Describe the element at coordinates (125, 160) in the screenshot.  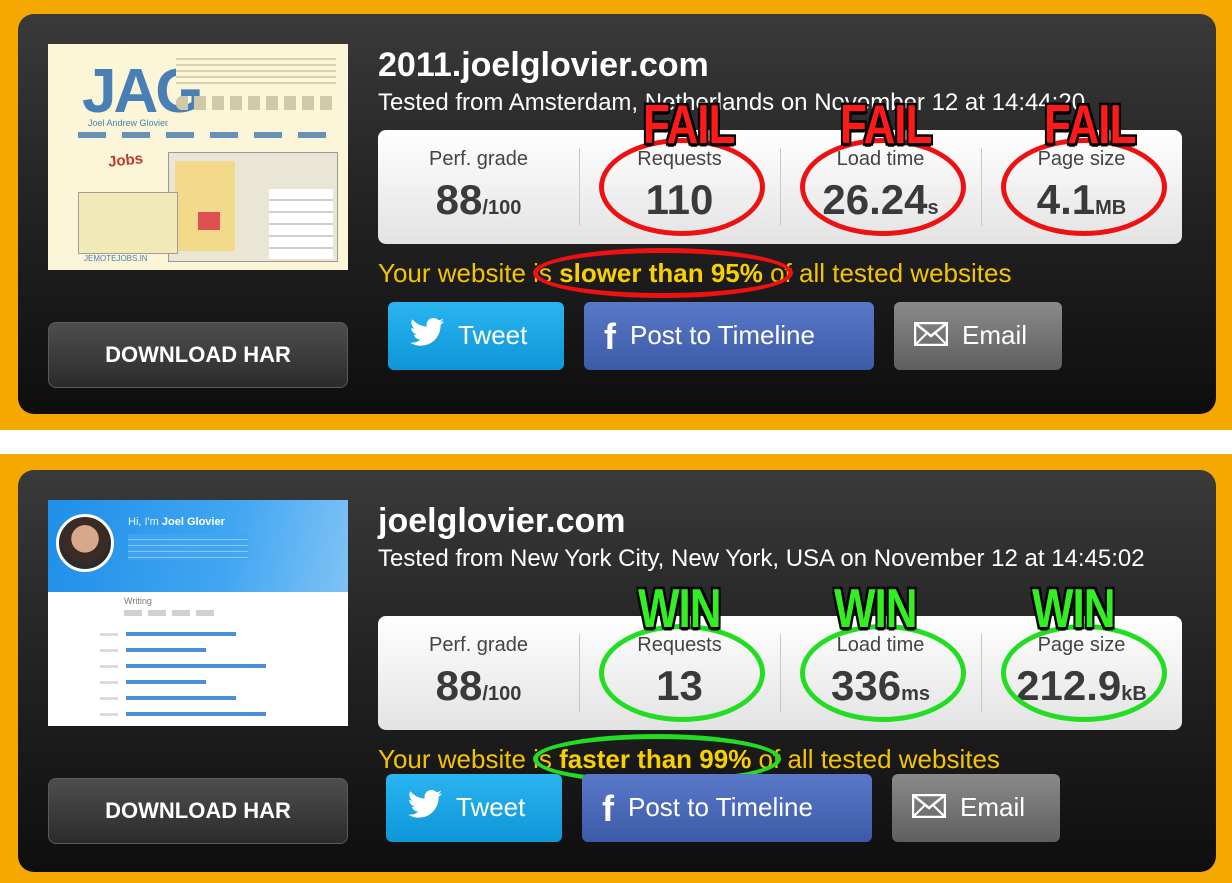
I see `thumbnail-jobs-text: Jobs` at that location.